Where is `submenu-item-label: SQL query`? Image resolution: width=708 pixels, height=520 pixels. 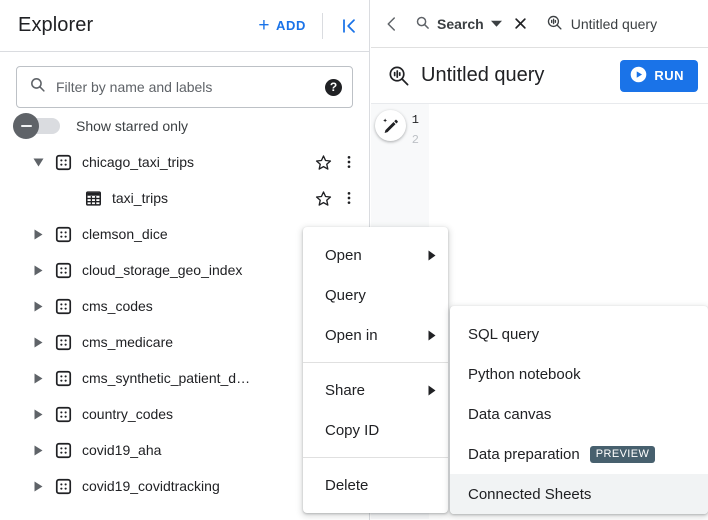
submenu-item-label: SQL query is located at coordinates (504, 334).